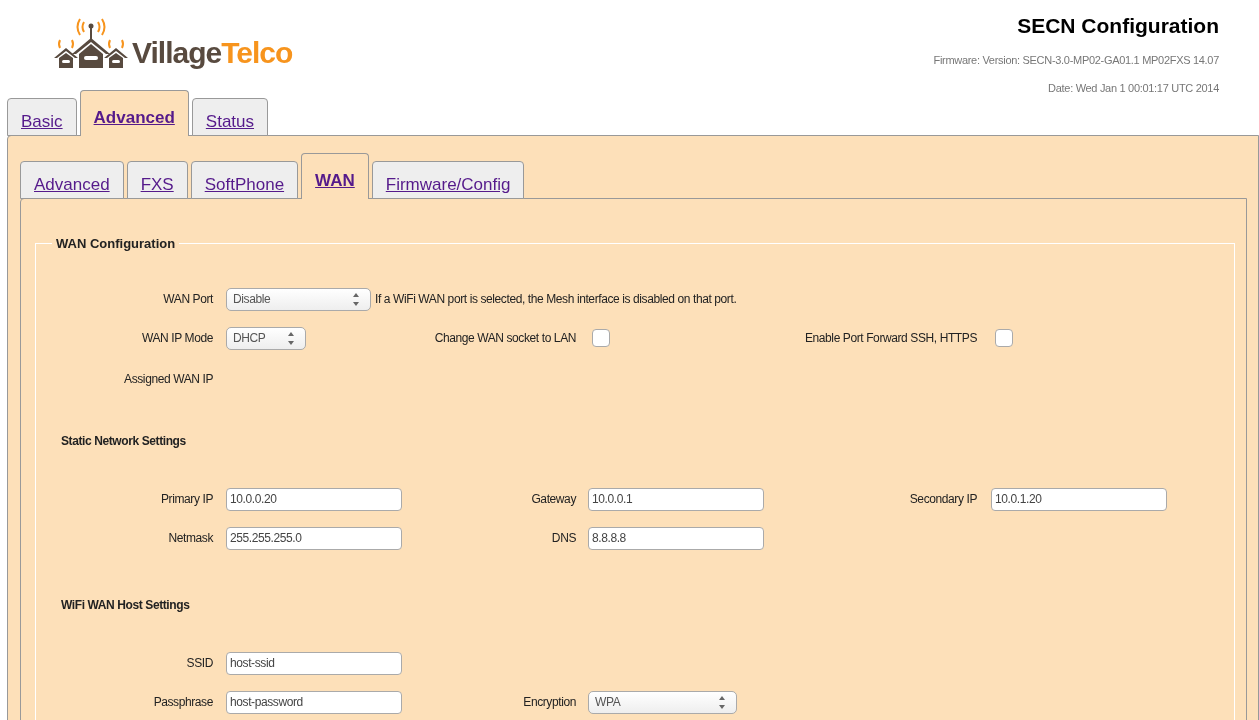 This screenshot has width=1259, height=720. What do you see at coordinates (676, 538) in the screenshot?
I see `input-field: 8.8.8.8` at bounding box center [676, 538].